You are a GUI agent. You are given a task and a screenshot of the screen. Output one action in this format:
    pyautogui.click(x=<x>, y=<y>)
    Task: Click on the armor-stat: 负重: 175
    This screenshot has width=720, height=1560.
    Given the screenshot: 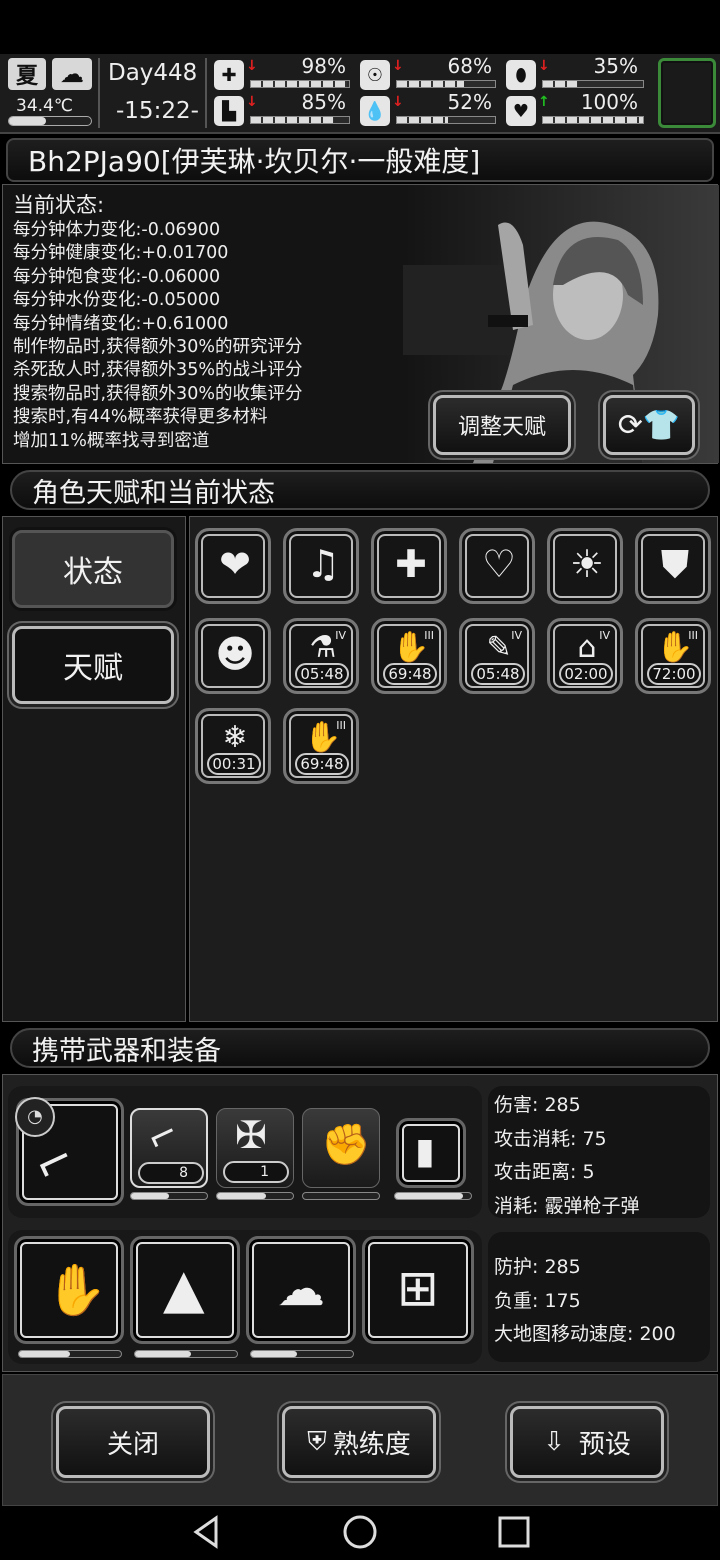 What is the action you would take?
    pyautogui.click(x=537, y=1301)
    